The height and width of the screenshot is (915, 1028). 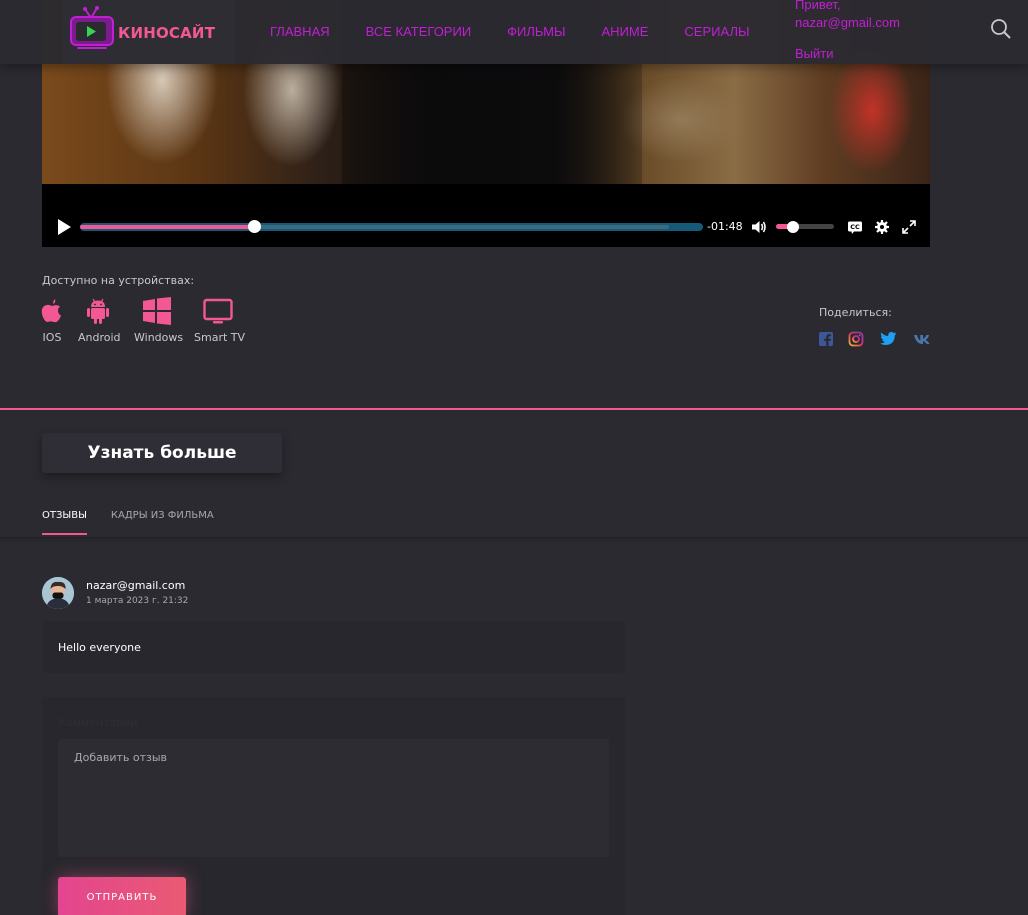 I want to click on device-label: IOS, so click(x=52, y=337).